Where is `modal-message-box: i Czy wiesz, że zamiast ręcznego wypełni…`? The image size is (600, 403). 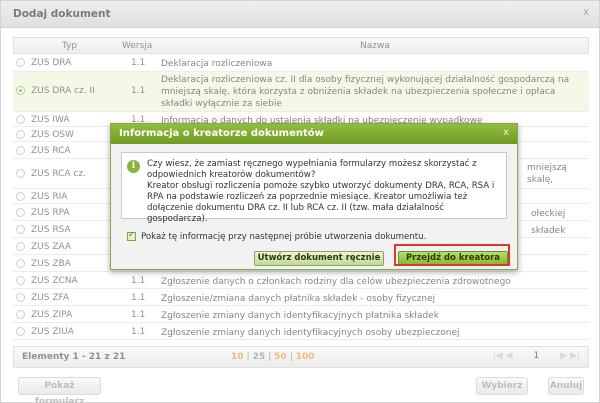 modal-message-box: i Czy wiesz, że zamiast ręcznego wypełni… is located at coordinates (314, 188).